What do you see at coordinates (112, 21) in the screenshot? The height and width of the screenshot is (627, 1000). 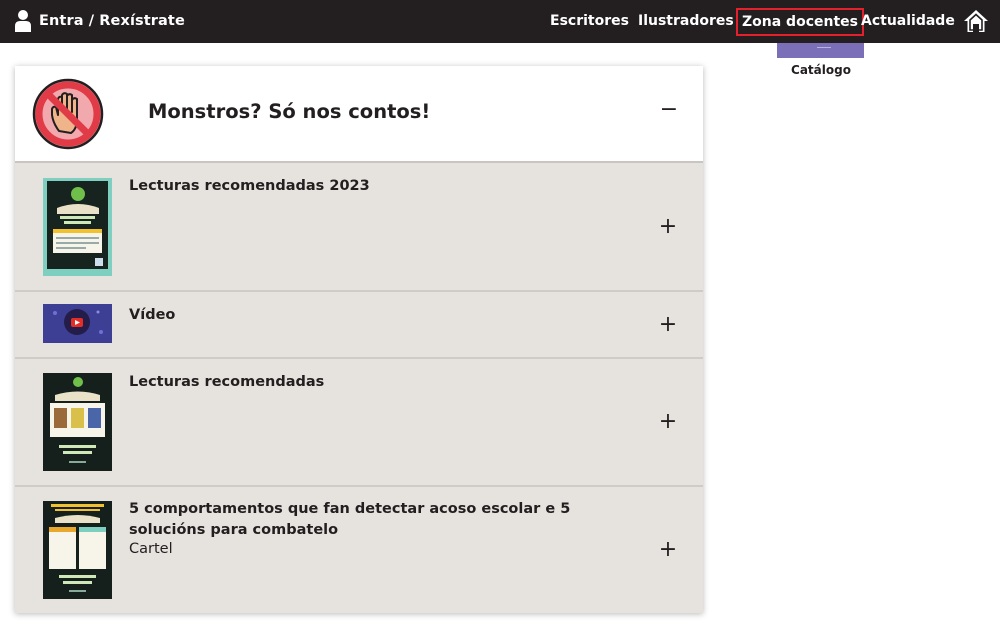 I see `login-label: Entra / Rexístrate` at bounding box center [112, 21].